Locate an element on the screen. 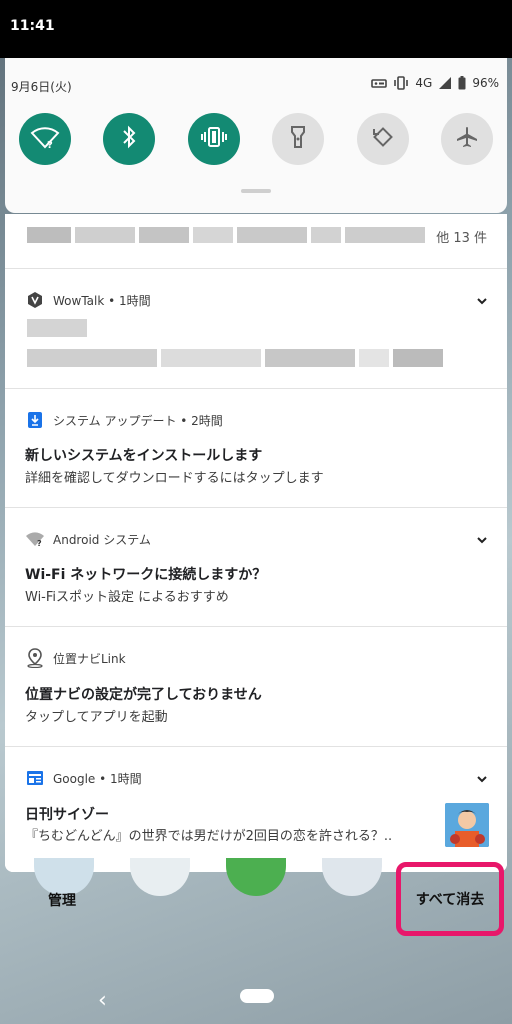  airplane-icon is located at coordinates (467, 139).